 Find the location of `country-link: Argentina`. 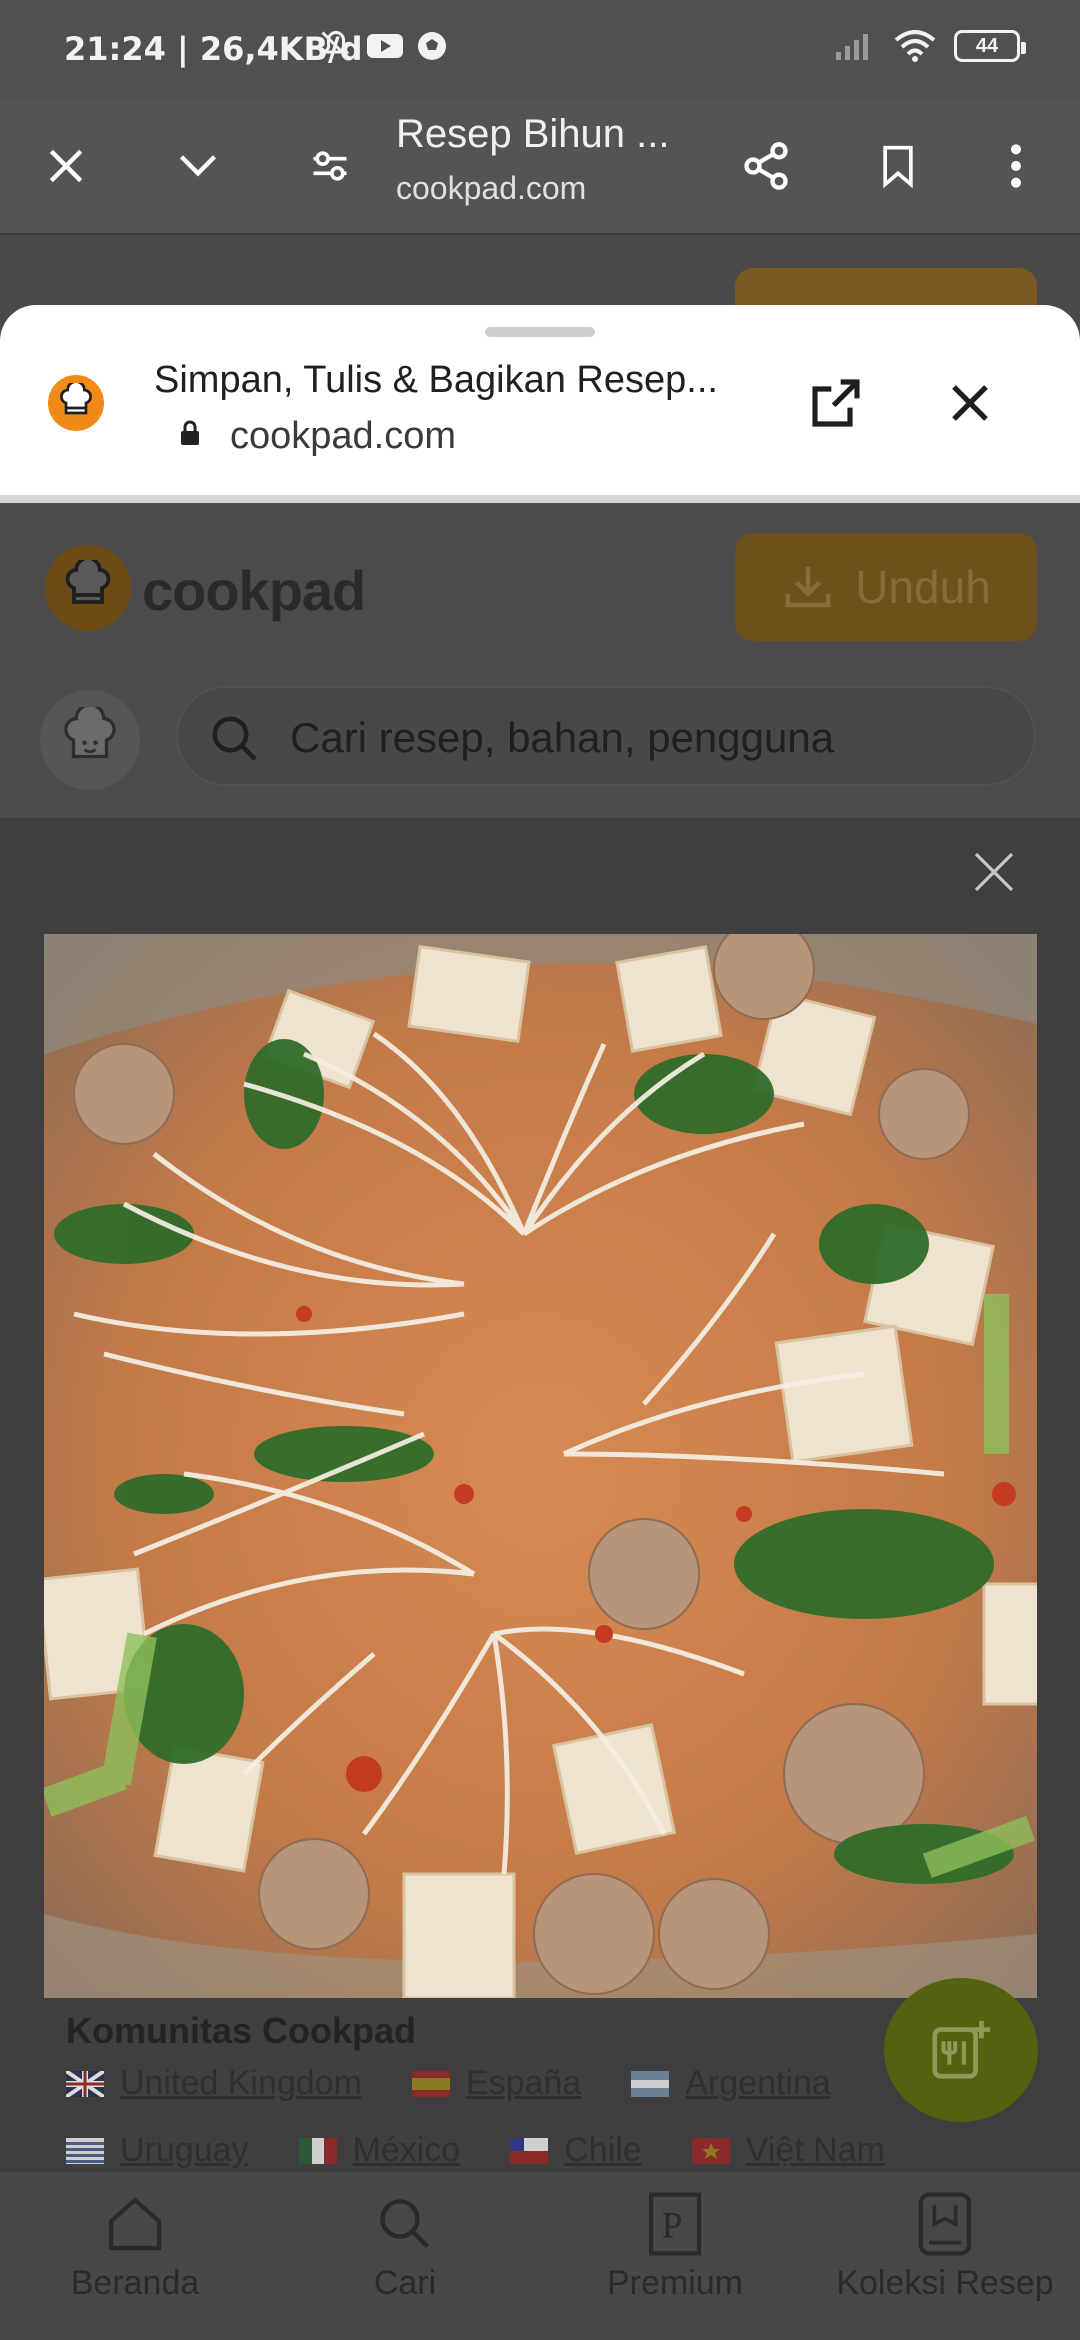

country-link: Argentina is located at coordinates (758, 2083).